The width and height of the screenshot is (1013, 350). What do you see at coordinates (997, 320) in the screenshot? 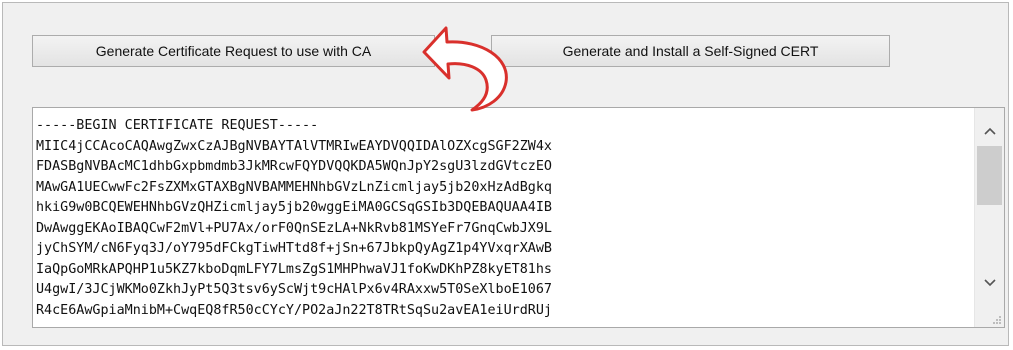
I see `resize-grip-icon` at bounding box center [997, 320].